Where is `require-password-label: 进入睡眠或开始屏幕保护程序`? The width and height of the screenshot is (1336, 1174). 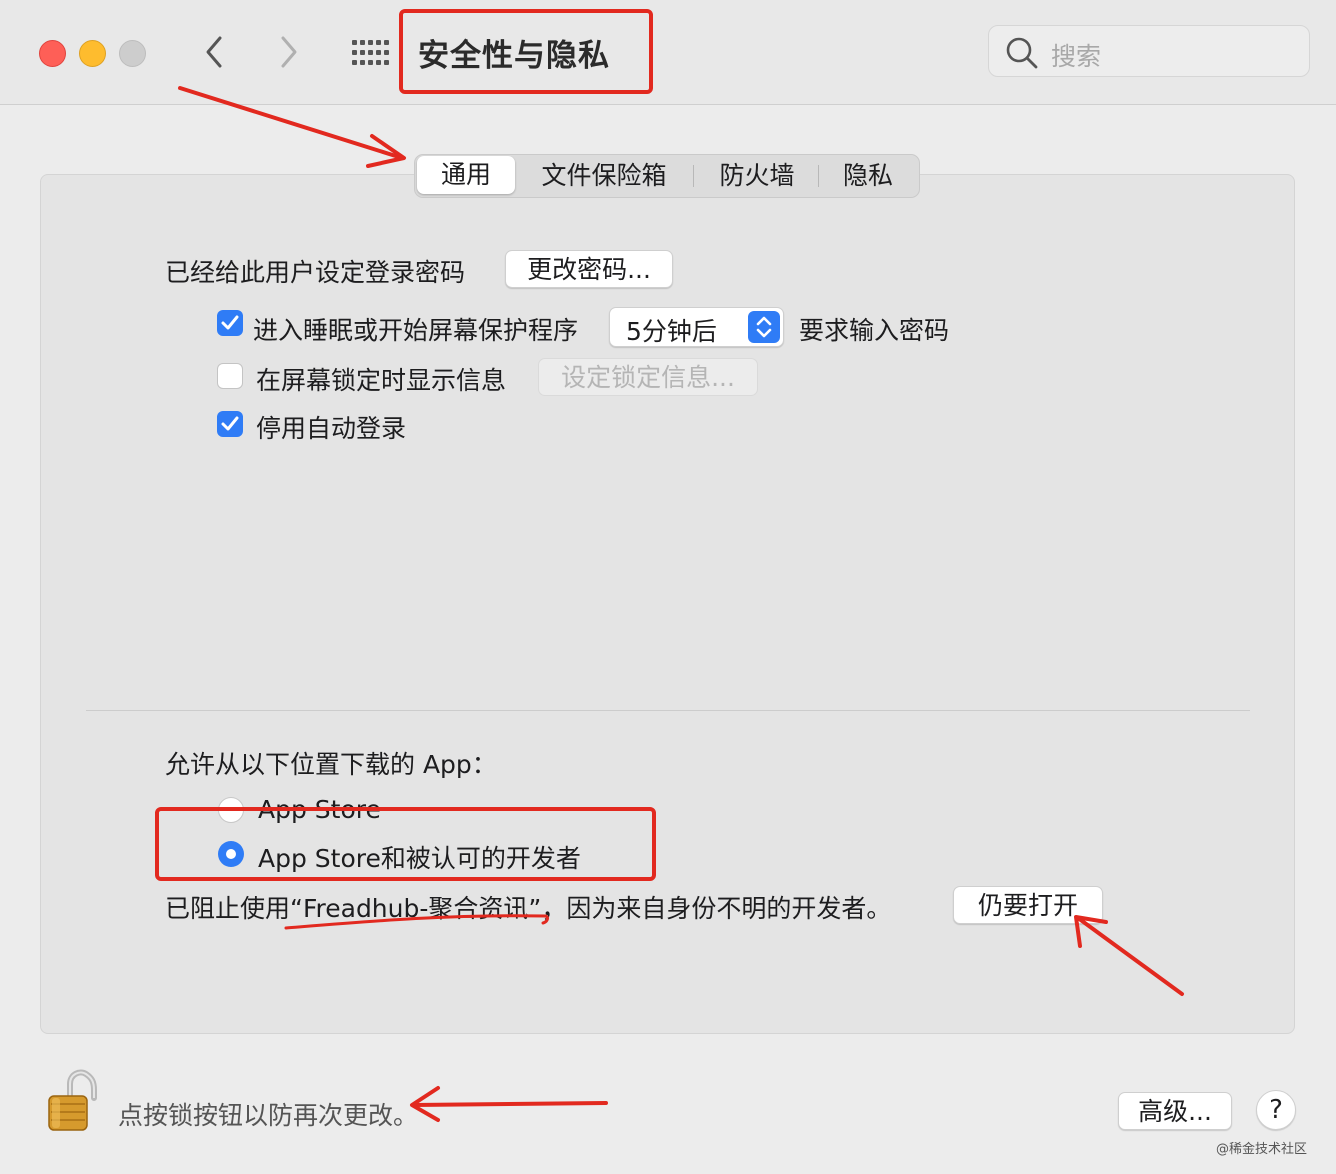
require-password-label: 进入睡眠或开始屏幕保护程序 is located at coordinates (416, 330).